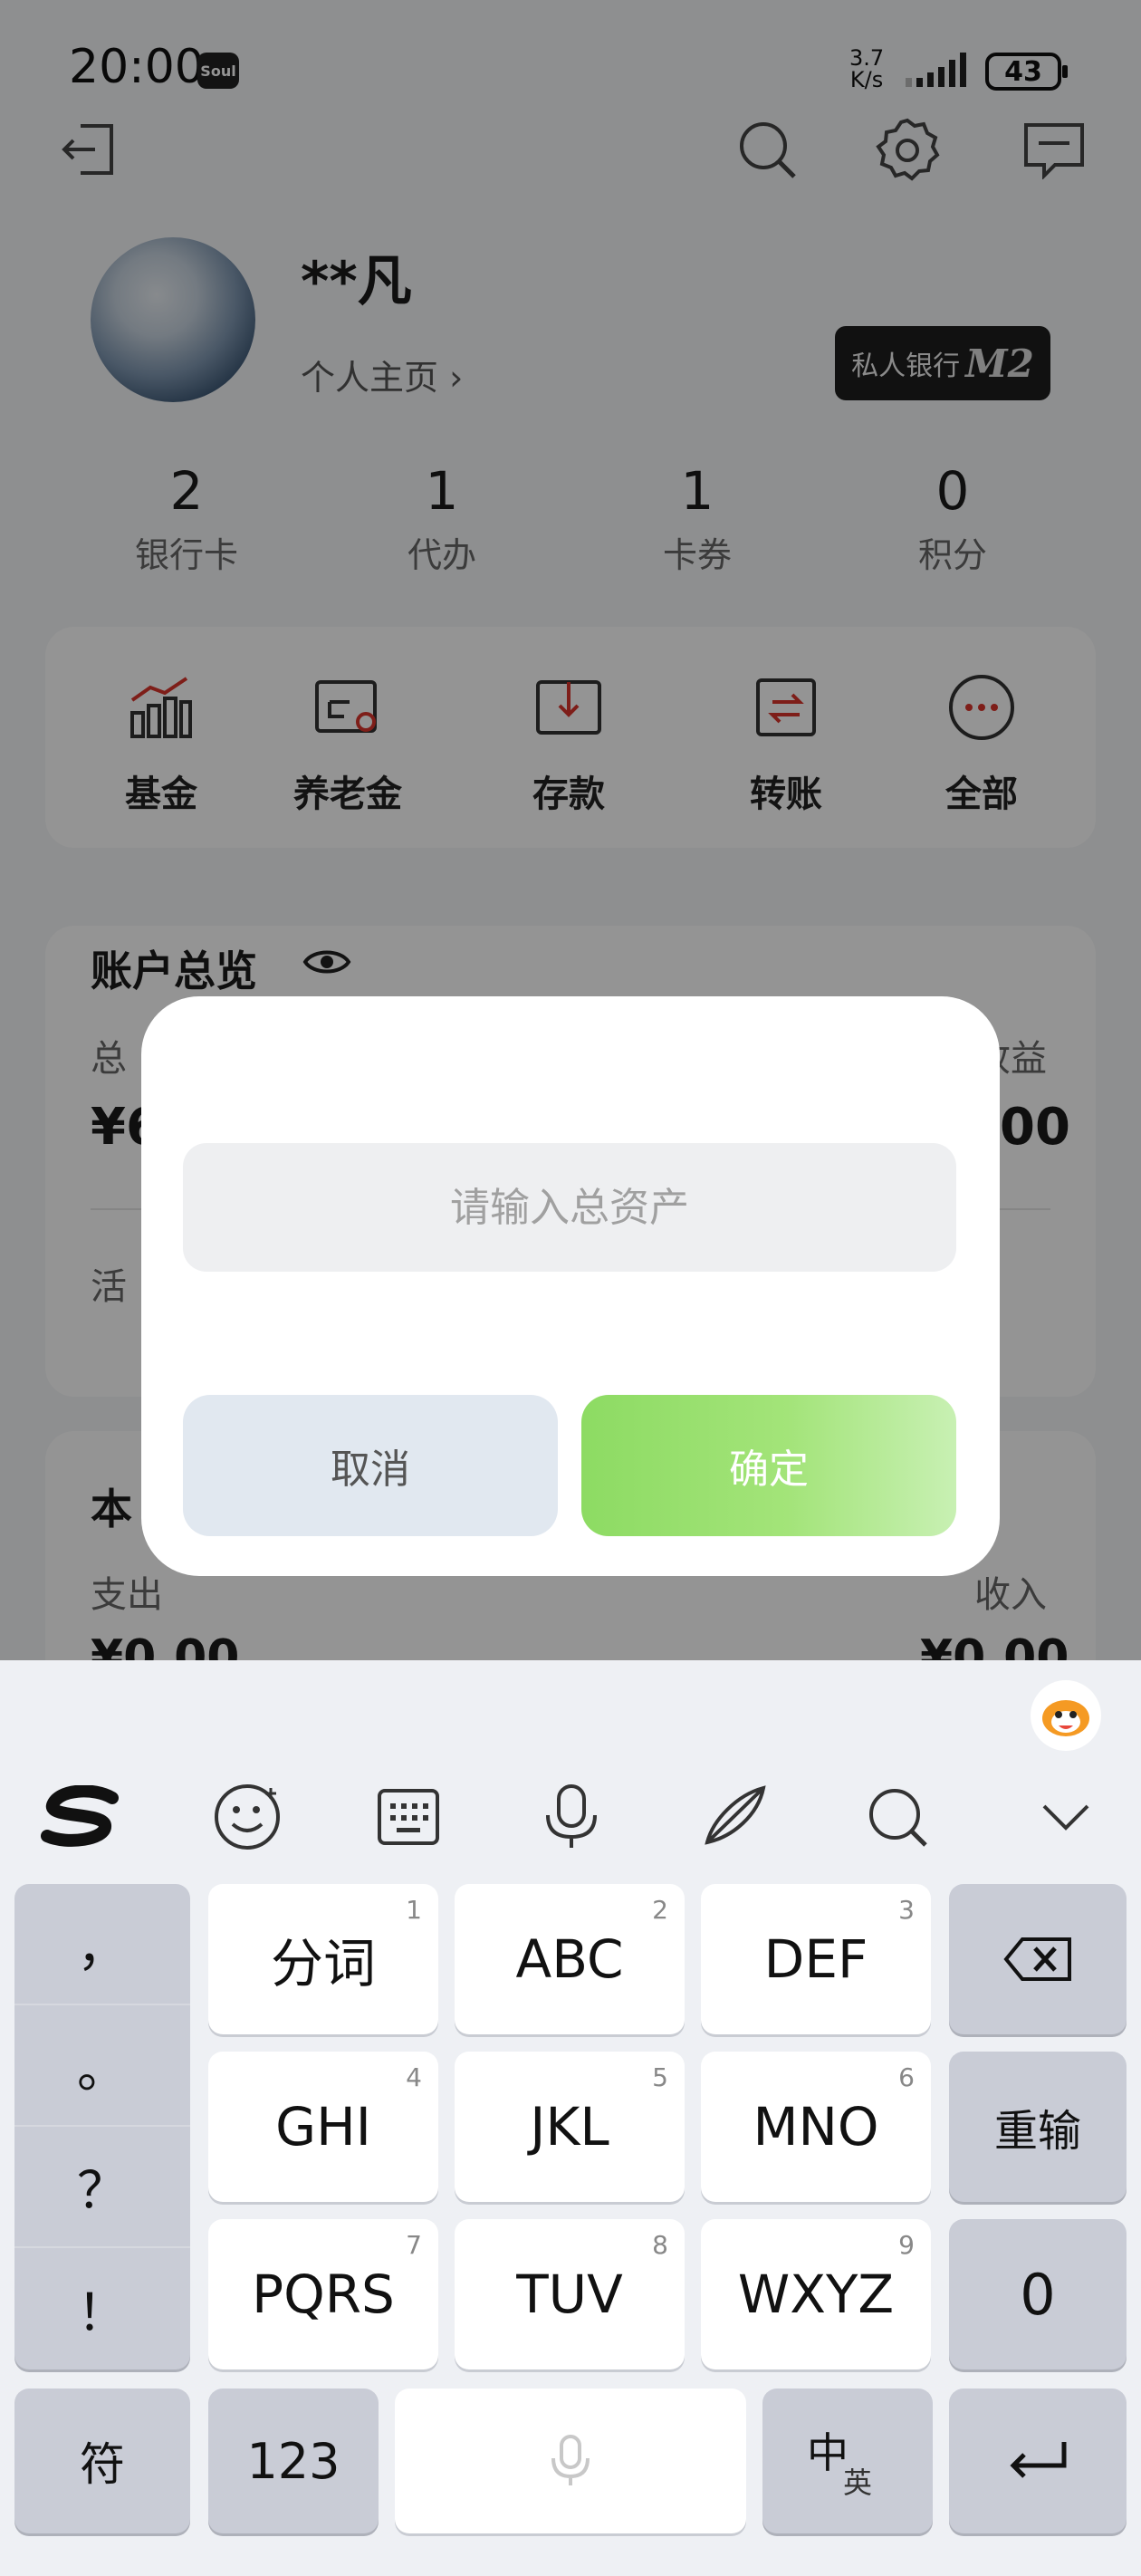  I want to click on key-4: GHI 4, so click(323, 2127).